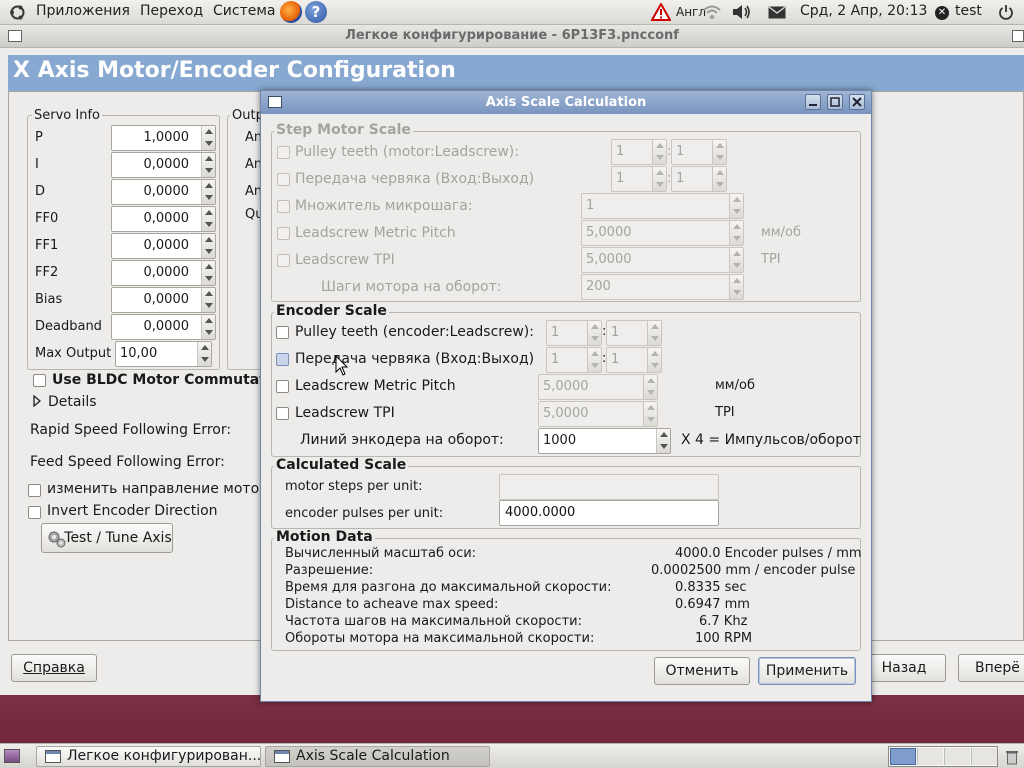 The image size is (1024, 768). Describe the element at coordinates (414, 332) in the screenshot. I see `encoder-pulley-label: Pulley teeth (encoder:Leadscrew):` at that location.